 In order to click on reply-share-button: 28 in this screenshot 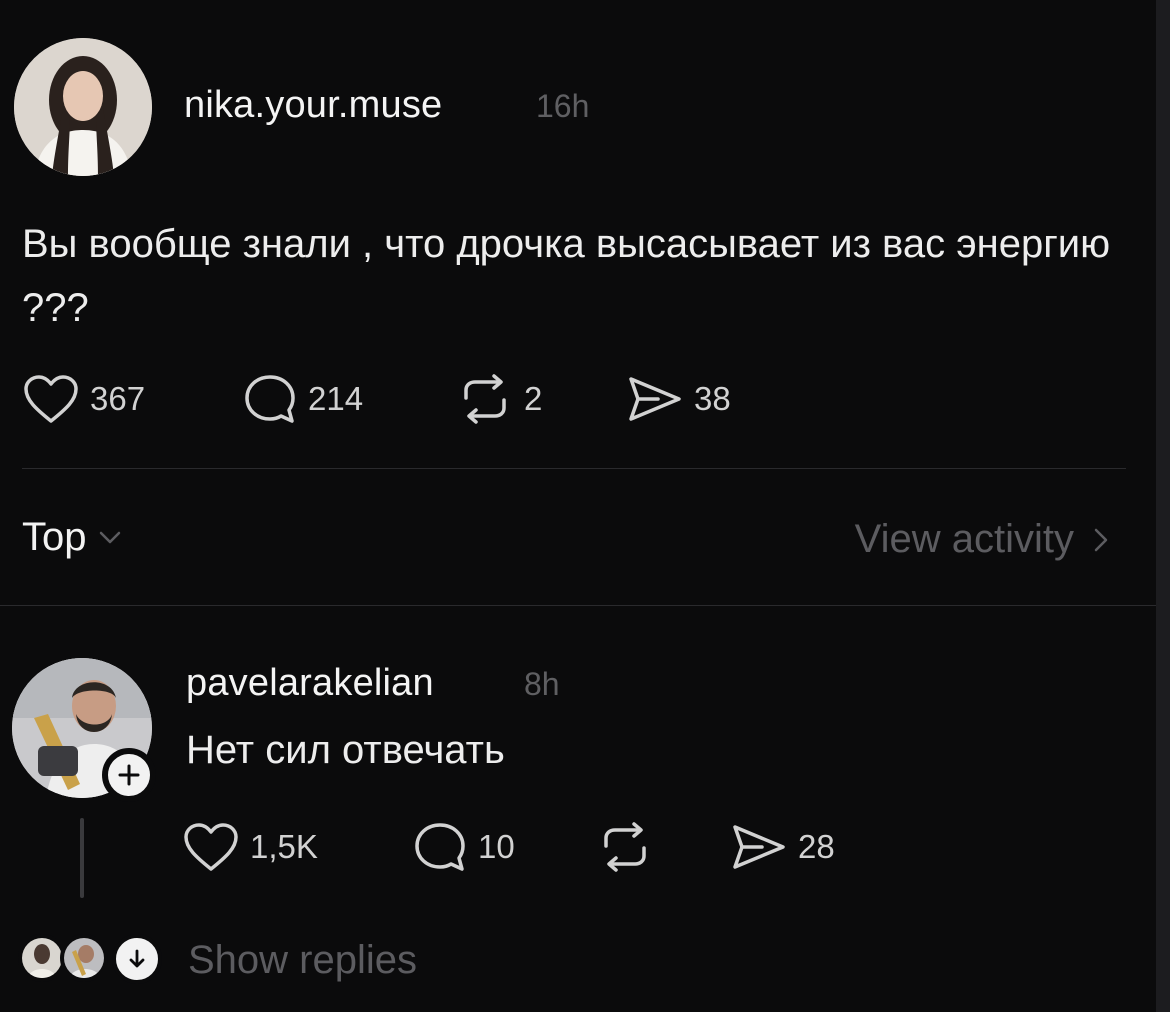, I will do `click(810, 847)`.